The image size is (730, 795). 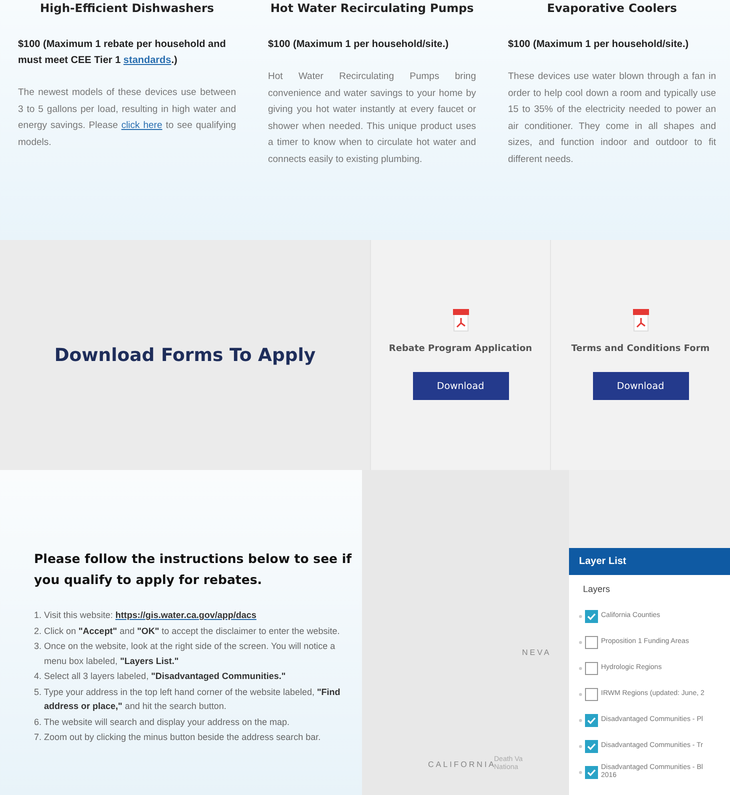 What do you see at coordinates (372, 118) in the screenshot?
I see `rebate-description: Hot Water Recirculating Pumps bring convenience and water savings to your home by giving you hot water instantly at every faucet or shower when needed. This unique product uses a timer to know when to circulate hot water and connects easily to existing plumbing.` at bounding box center [372, 118].